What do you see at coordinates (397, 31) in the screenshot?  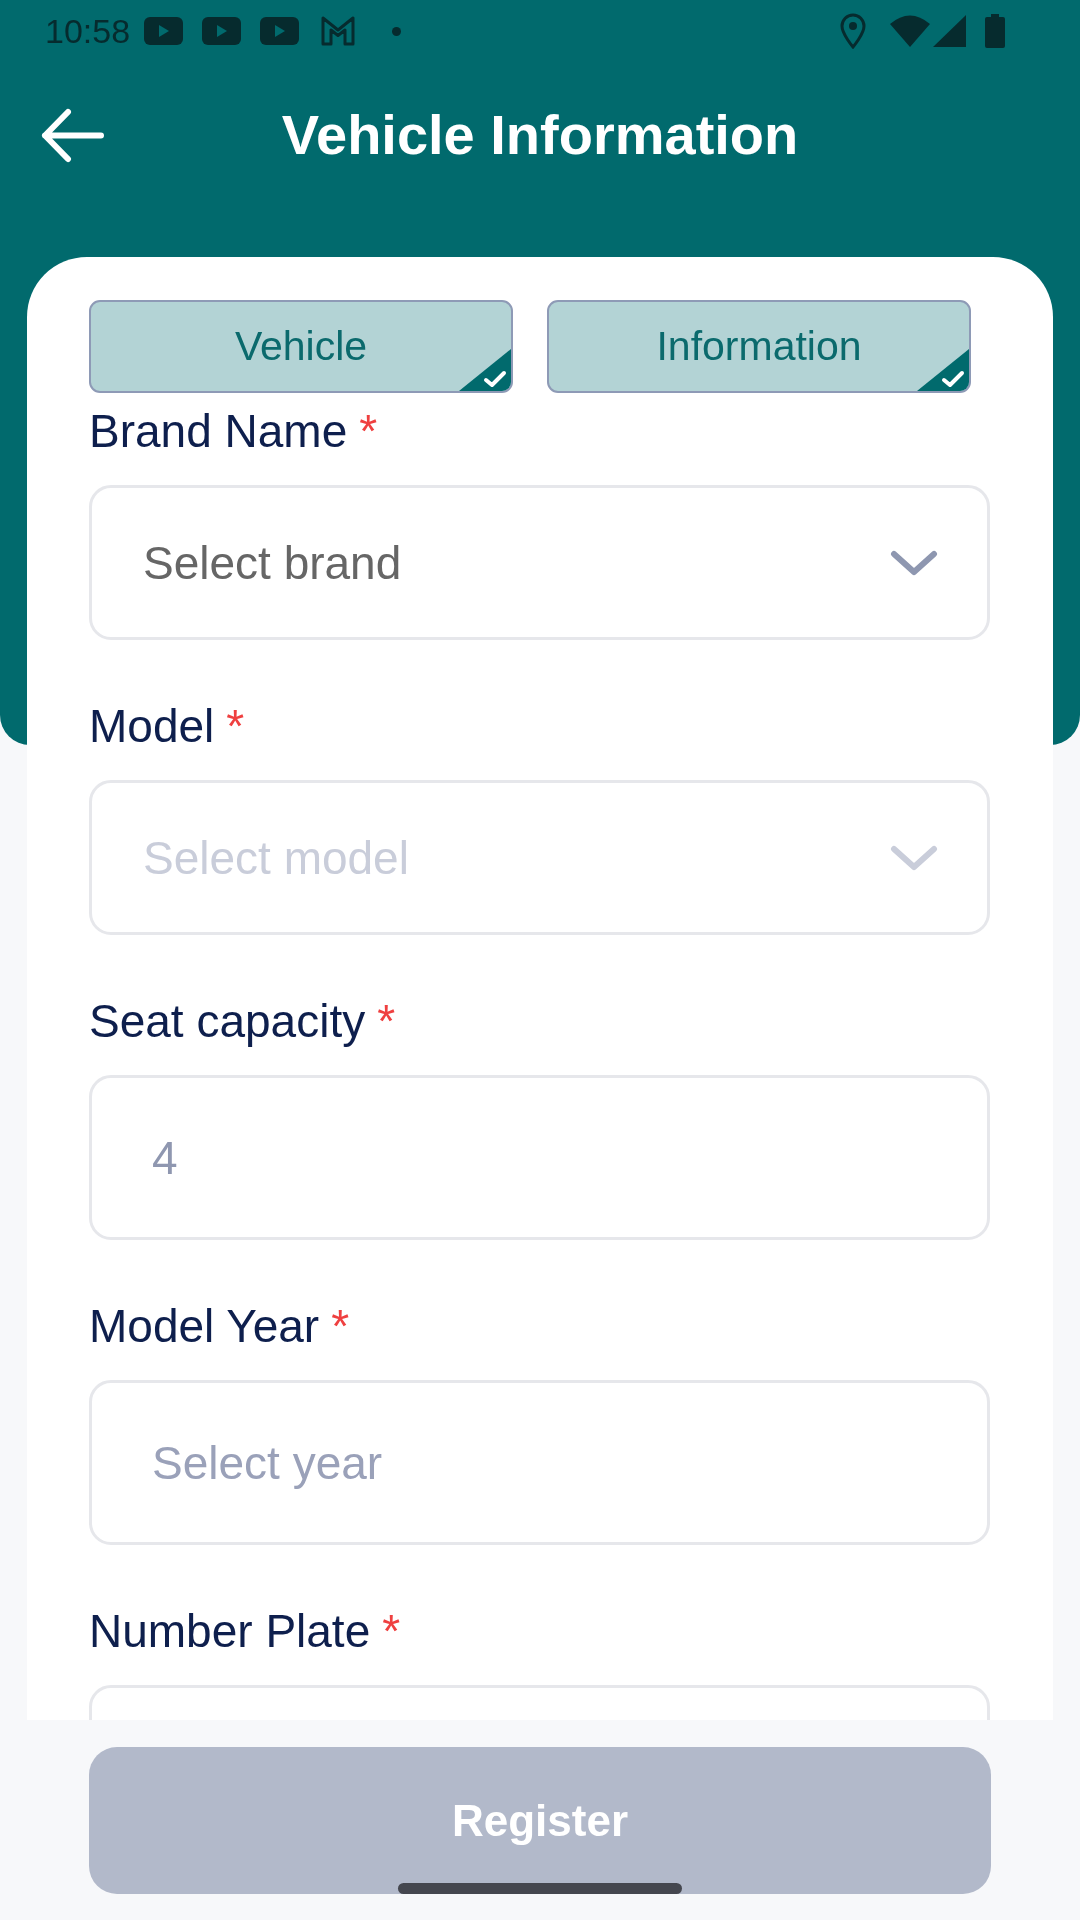 I see `notification-dot-icon` at bounding box center [397, 31].